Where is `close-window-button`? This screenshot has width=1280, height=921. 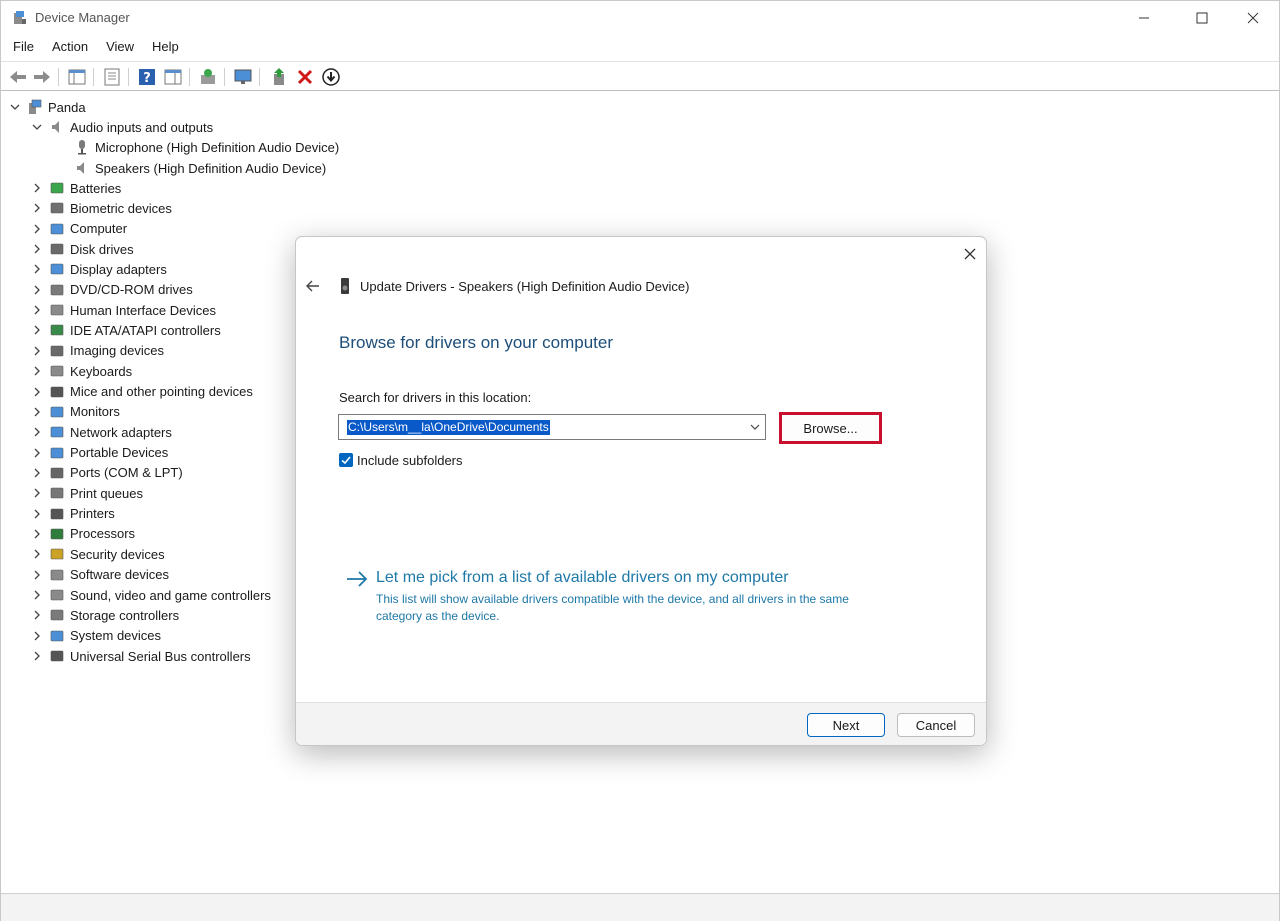 close-window-button is located at coordinates (1253, 18).